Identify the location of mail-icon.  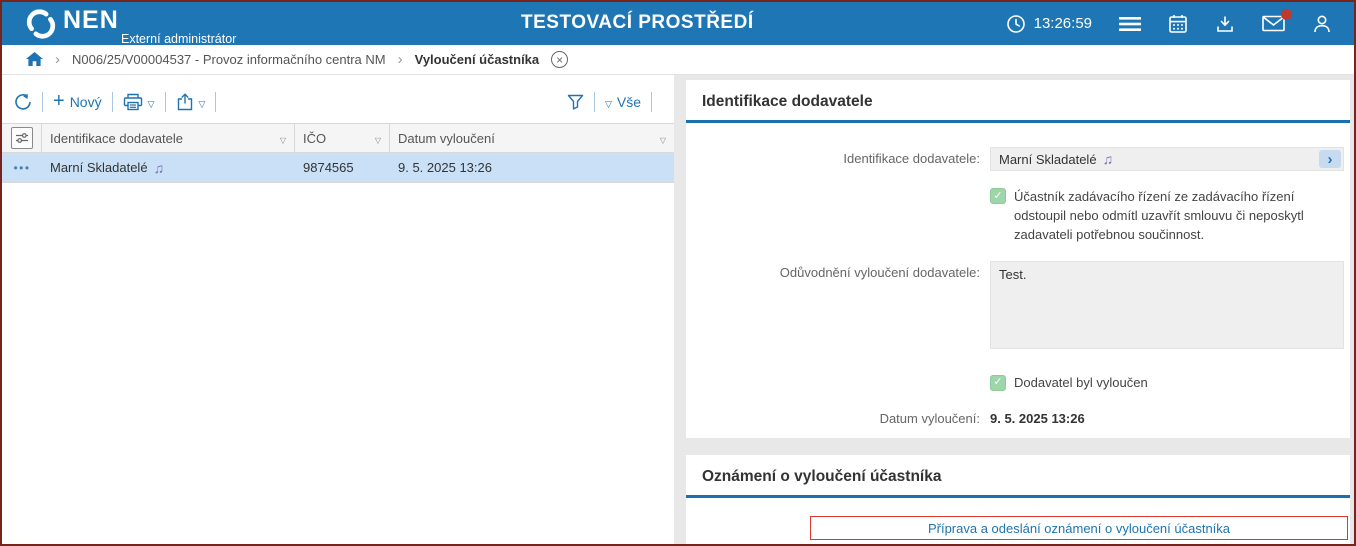
(1277, 20).